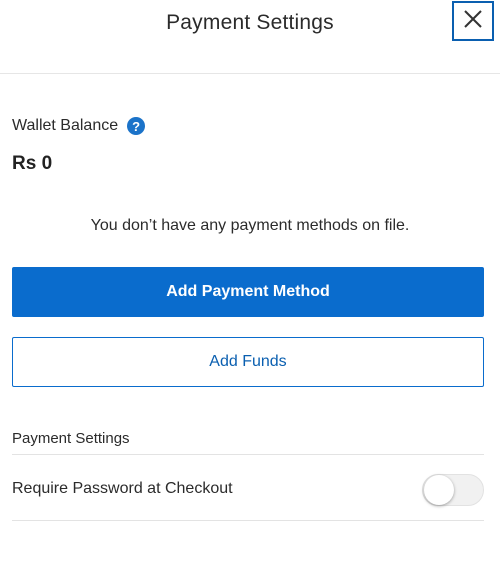 The height and width of the screenshot is (573, 500). What do you see at coordinates (248, 362) in the screenshot?
I see `add-funds-button: Add Funds` at bounding box center [248, 362].